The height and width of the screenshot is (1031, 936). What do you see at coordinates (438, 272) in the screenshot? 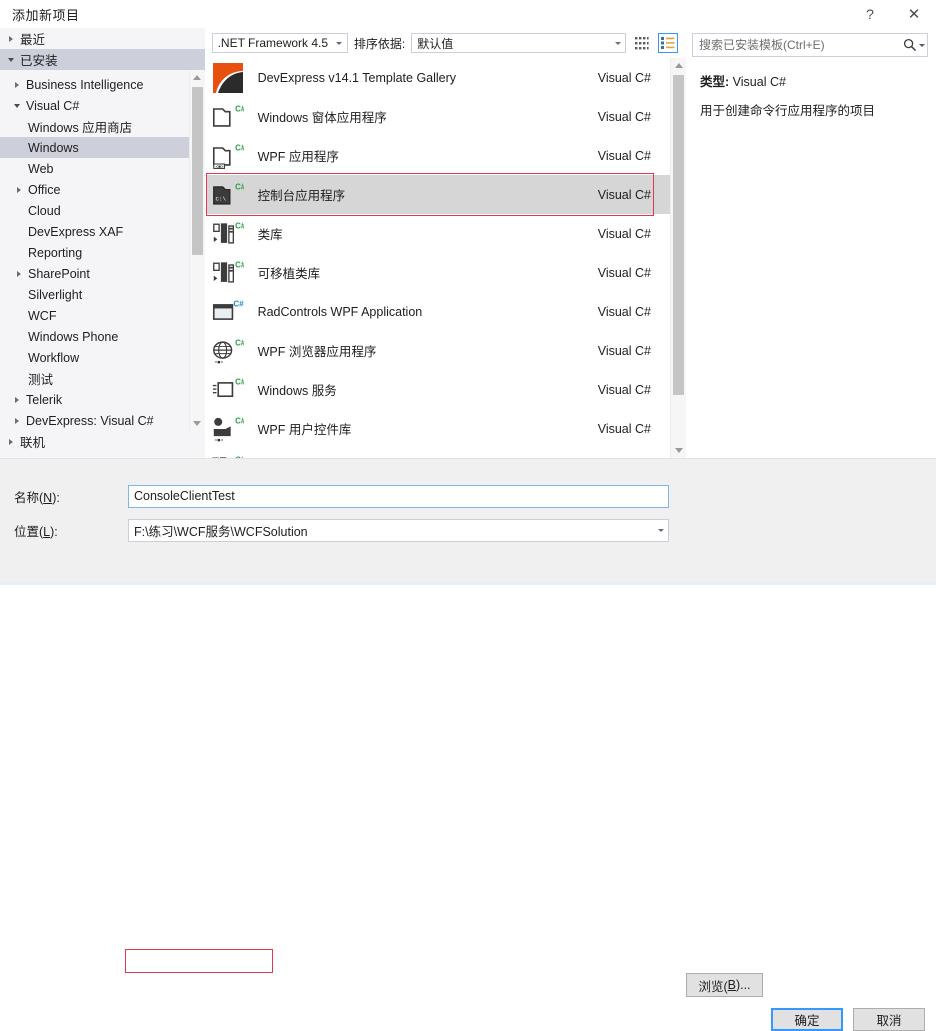
I see `template-row: C#可移植类库Visual C#` at bounding box center [438, 272].